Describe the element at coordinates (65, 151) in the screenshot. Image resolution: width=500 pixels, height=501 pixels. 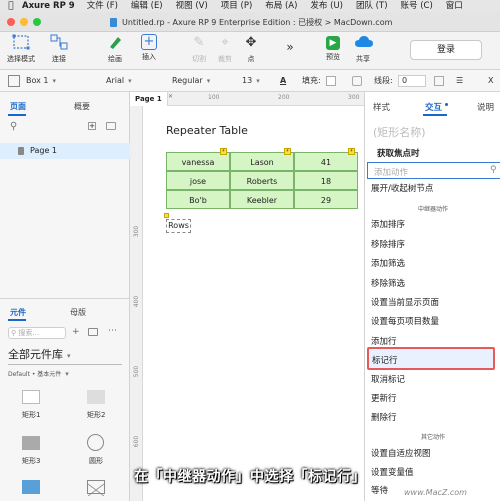
I see `page-list-item: Page 1` at that location.